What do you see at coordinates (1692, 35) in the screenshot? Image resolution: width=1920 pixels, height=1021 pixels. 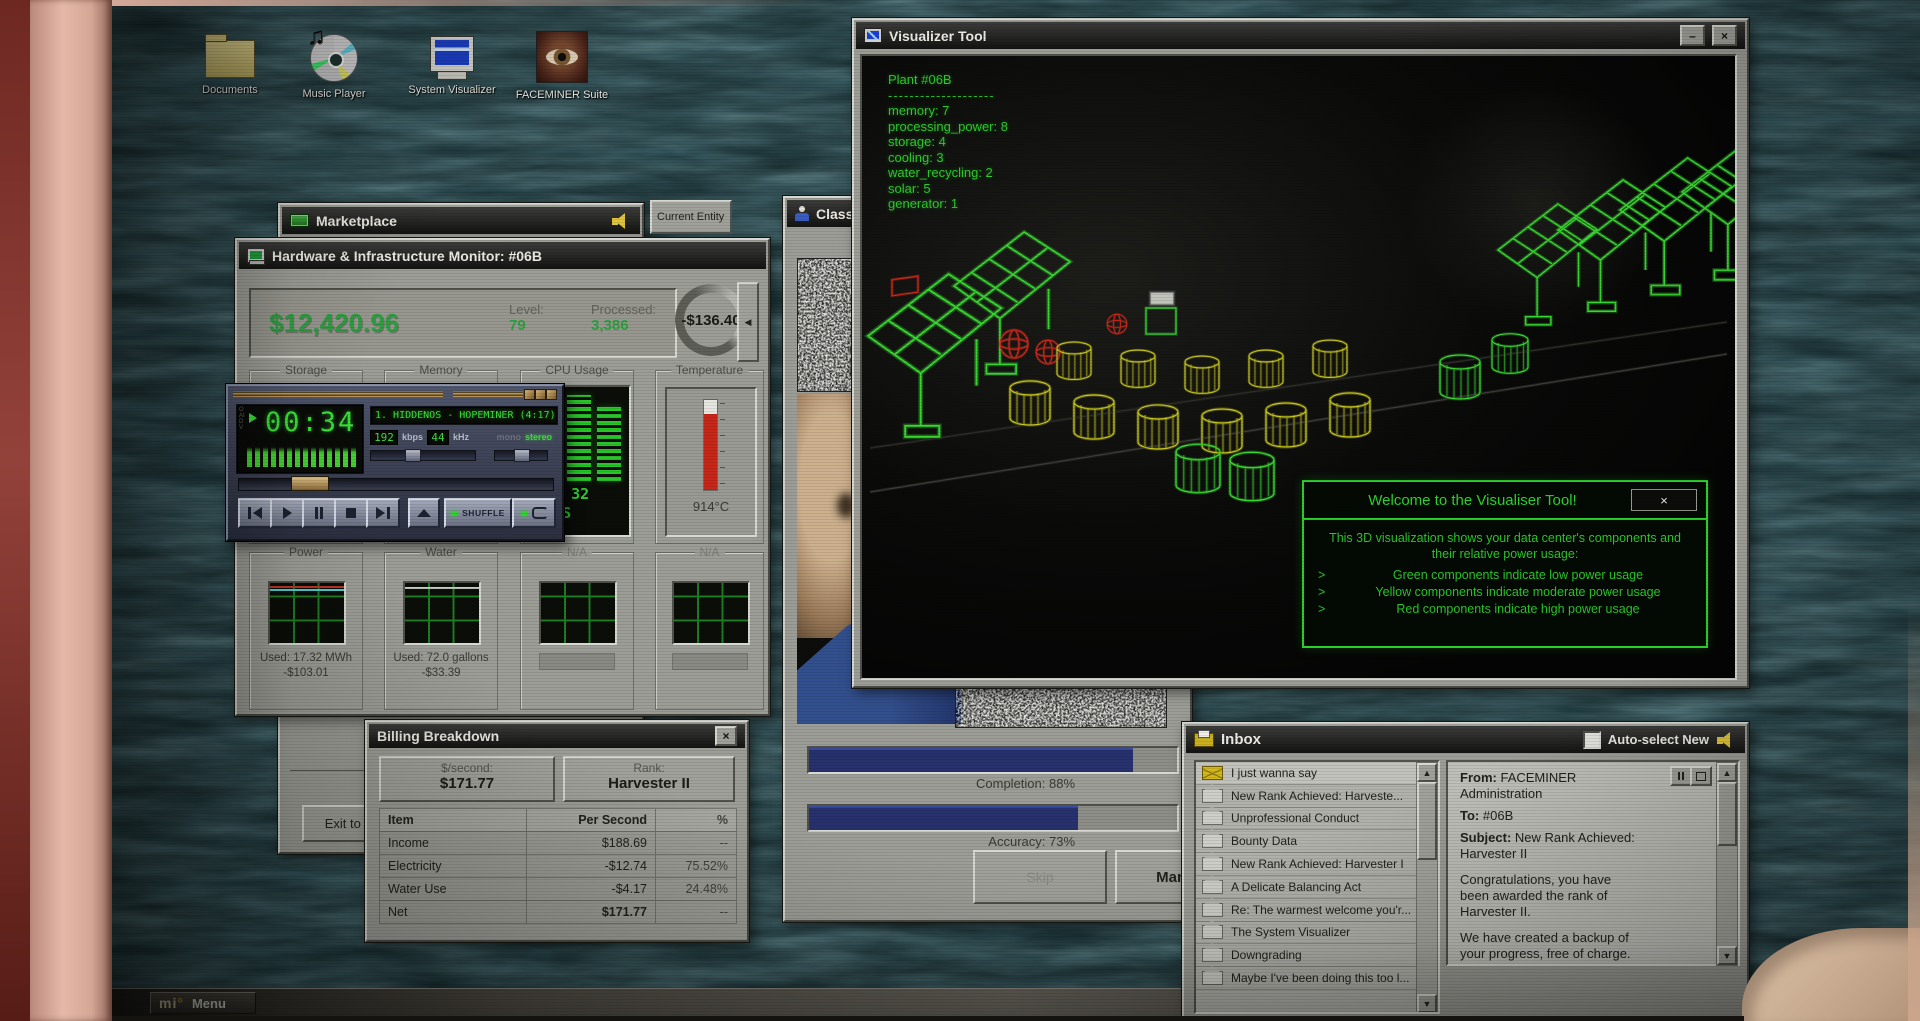 I see `minimize-icon: –` at bounding box center [1692, 35].